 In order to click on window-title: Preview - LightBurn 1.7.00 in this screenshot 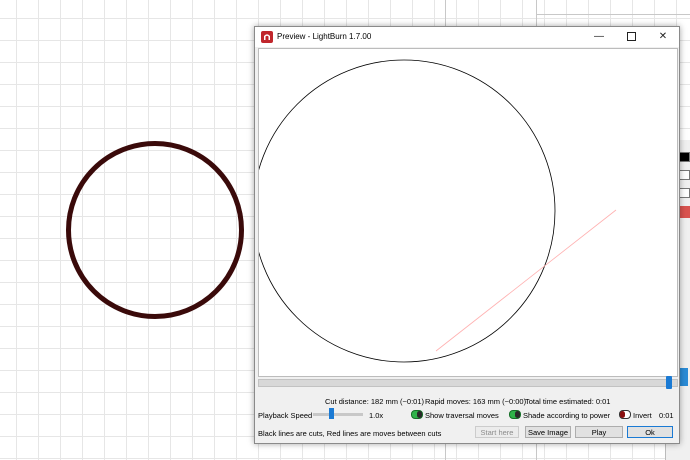, I will do `click(324, 36)`.